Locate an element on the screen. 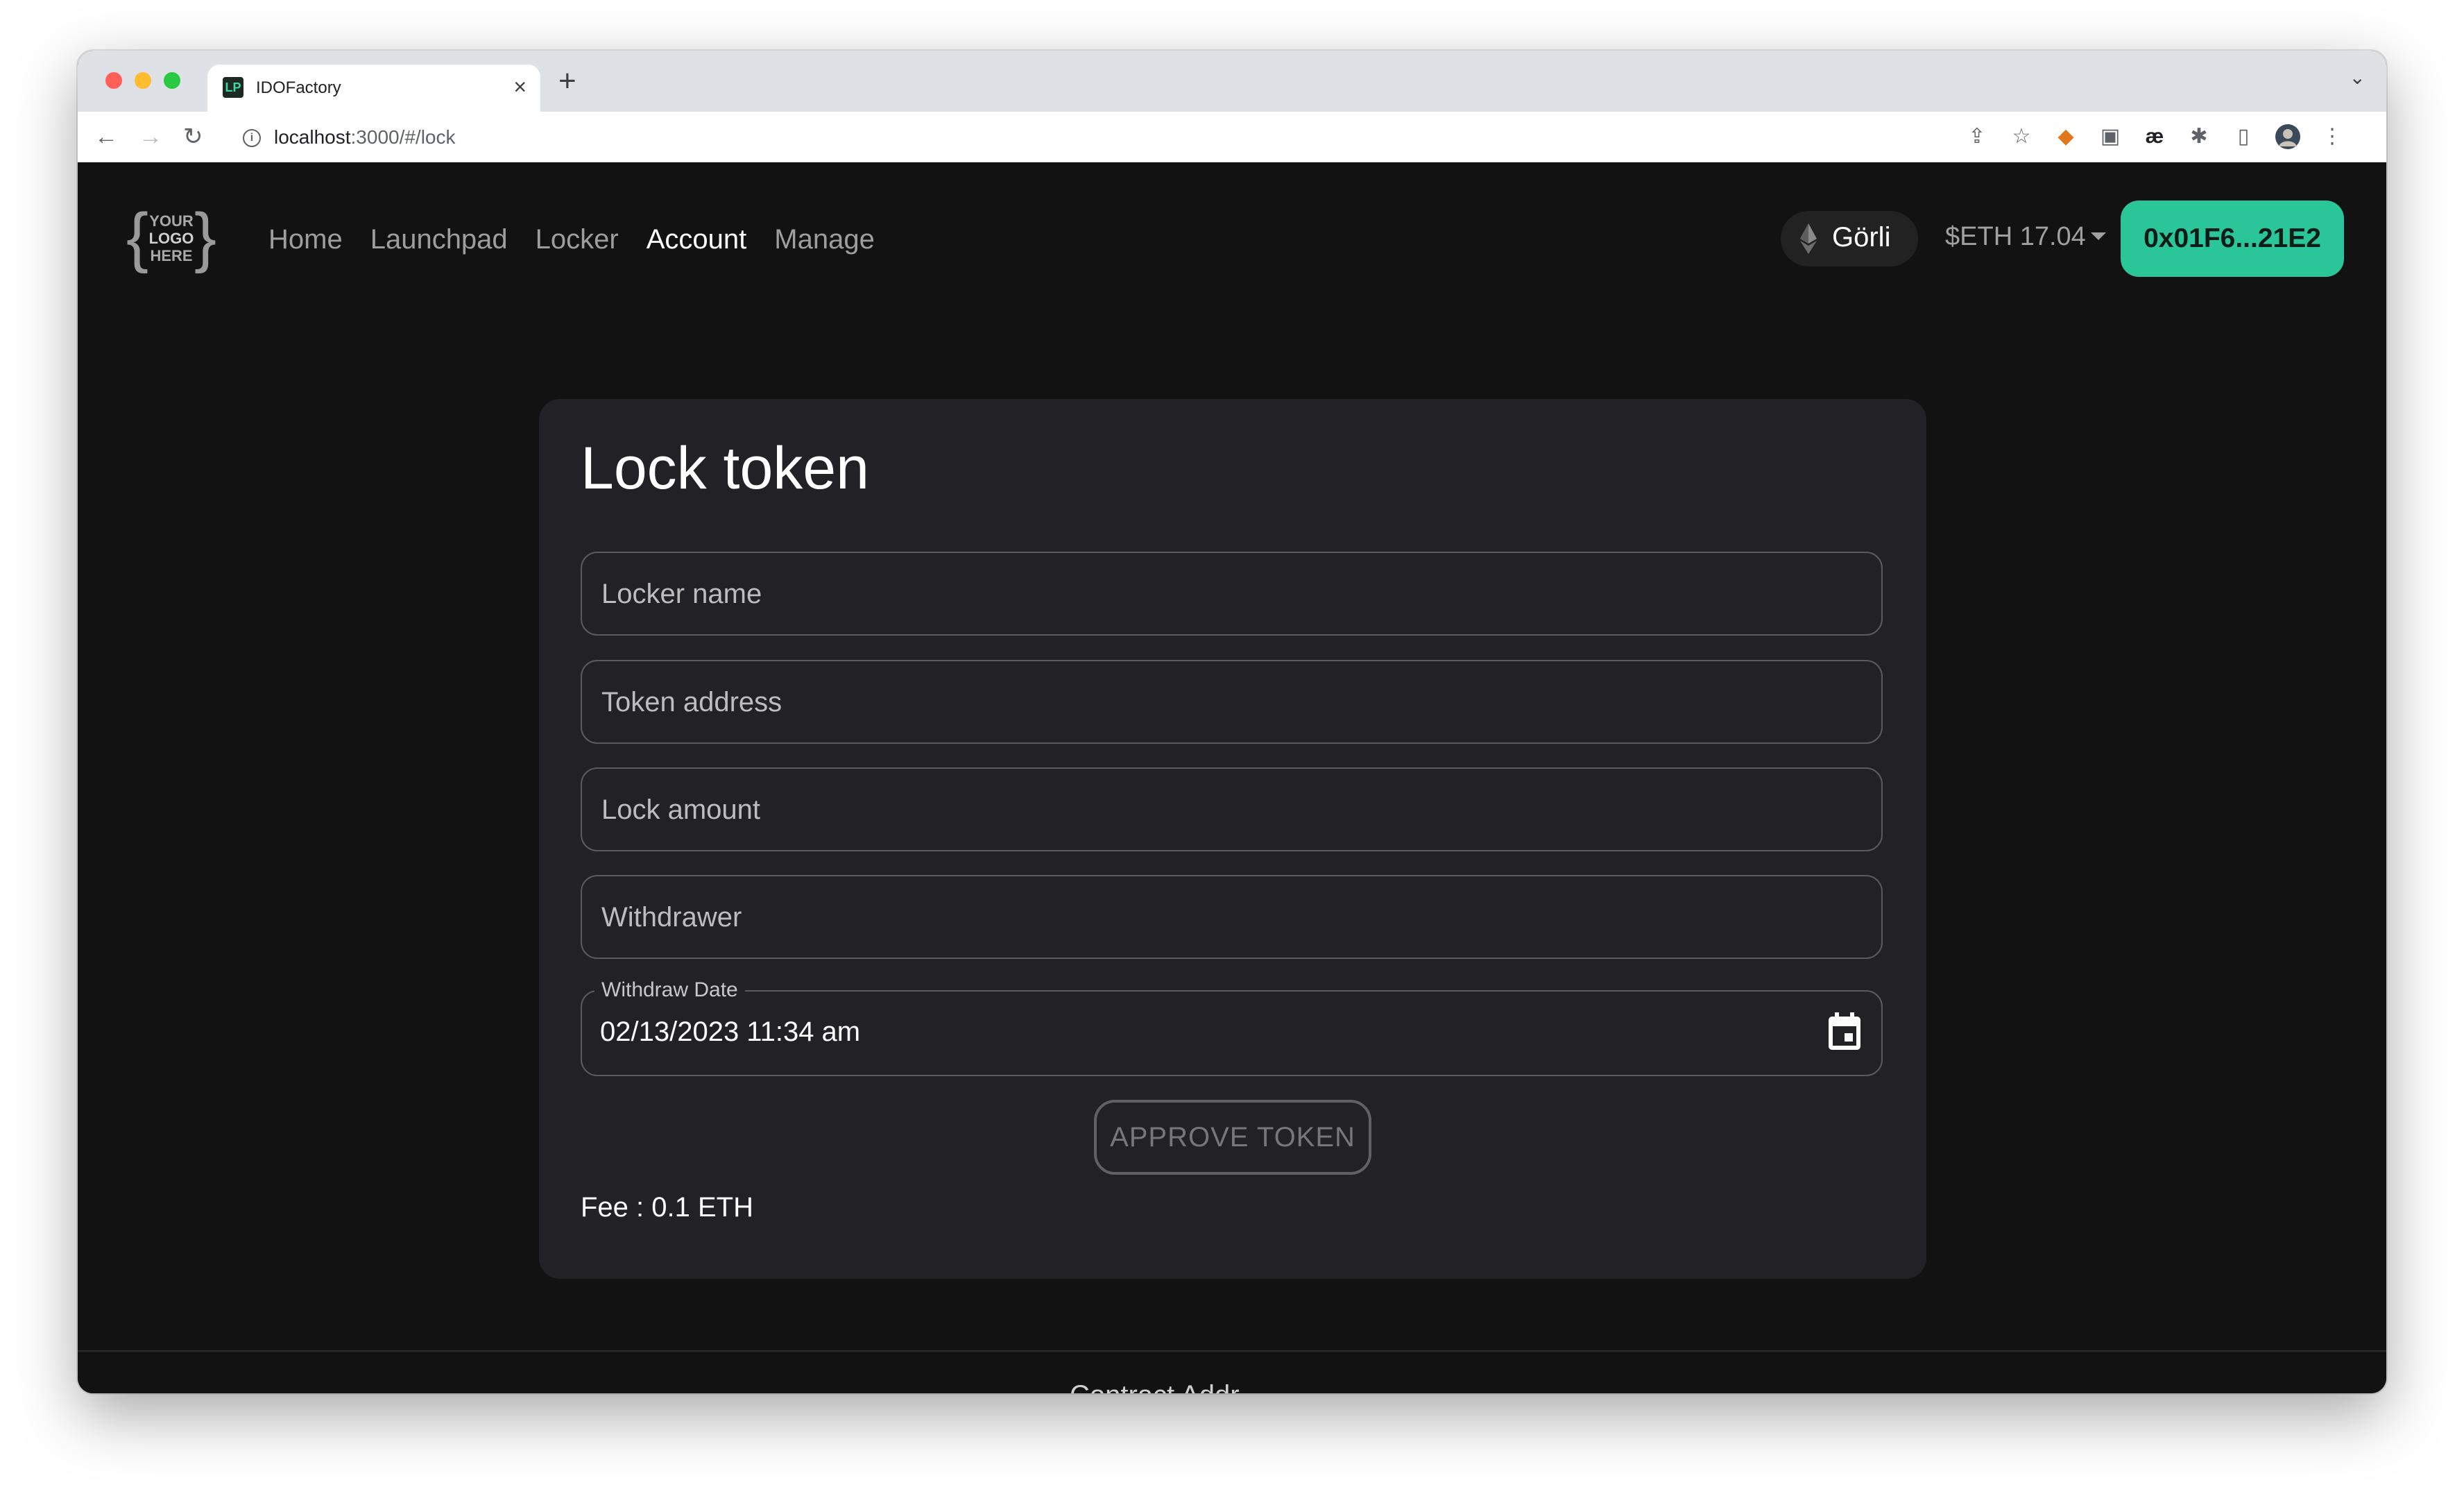 The height and width of the screenshot is (1496, 2464). nav-home: Home is located at coordinates (305, 239).